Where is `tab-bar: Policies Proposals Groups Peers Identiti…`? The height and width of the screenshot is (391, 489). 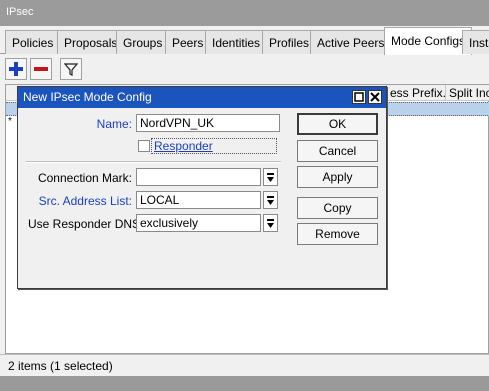 tab-bar: Policies Proposals Groups Peers Identiti… is located at coordinates (244, 40).